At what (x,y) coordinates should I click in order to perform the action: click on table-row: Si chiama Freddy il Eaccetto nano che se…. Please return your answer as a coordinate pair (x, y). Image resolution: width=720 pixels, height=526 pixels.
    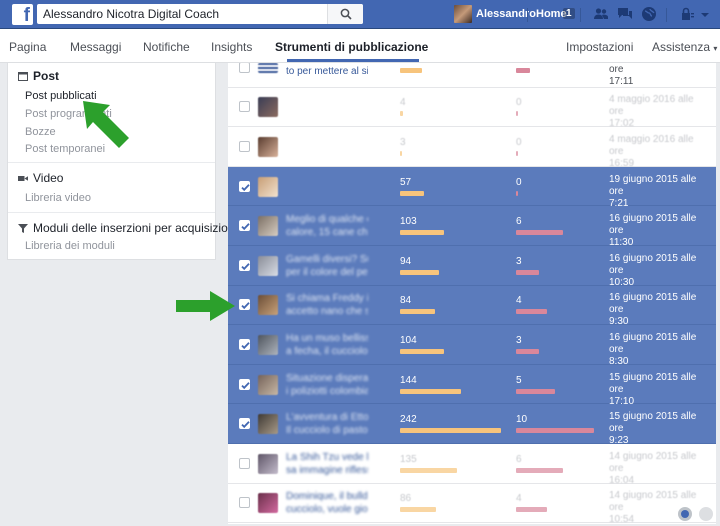
    Looking at the image, I should click on (472, 306).